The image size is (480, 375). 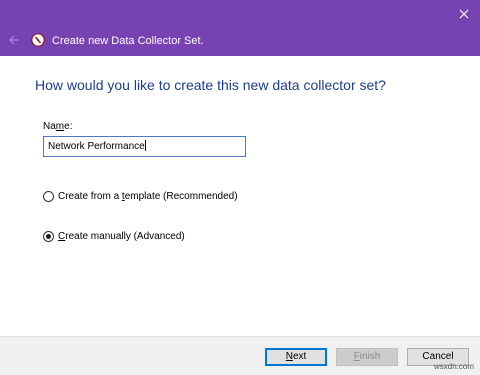 I want to click on watermark: wsxdn.com, so click(x=453, y=366).